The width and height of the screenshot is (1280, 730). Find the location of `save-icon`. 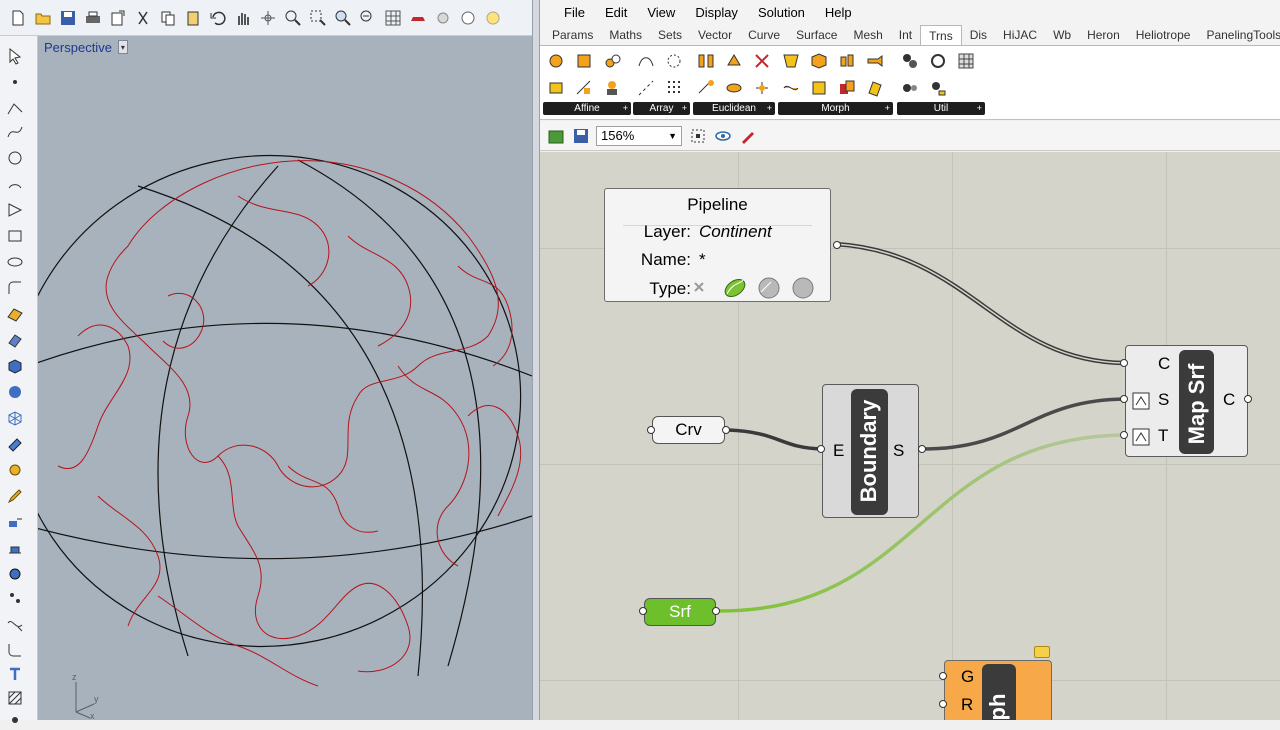

save-icon is located at coordinates (67, 17).